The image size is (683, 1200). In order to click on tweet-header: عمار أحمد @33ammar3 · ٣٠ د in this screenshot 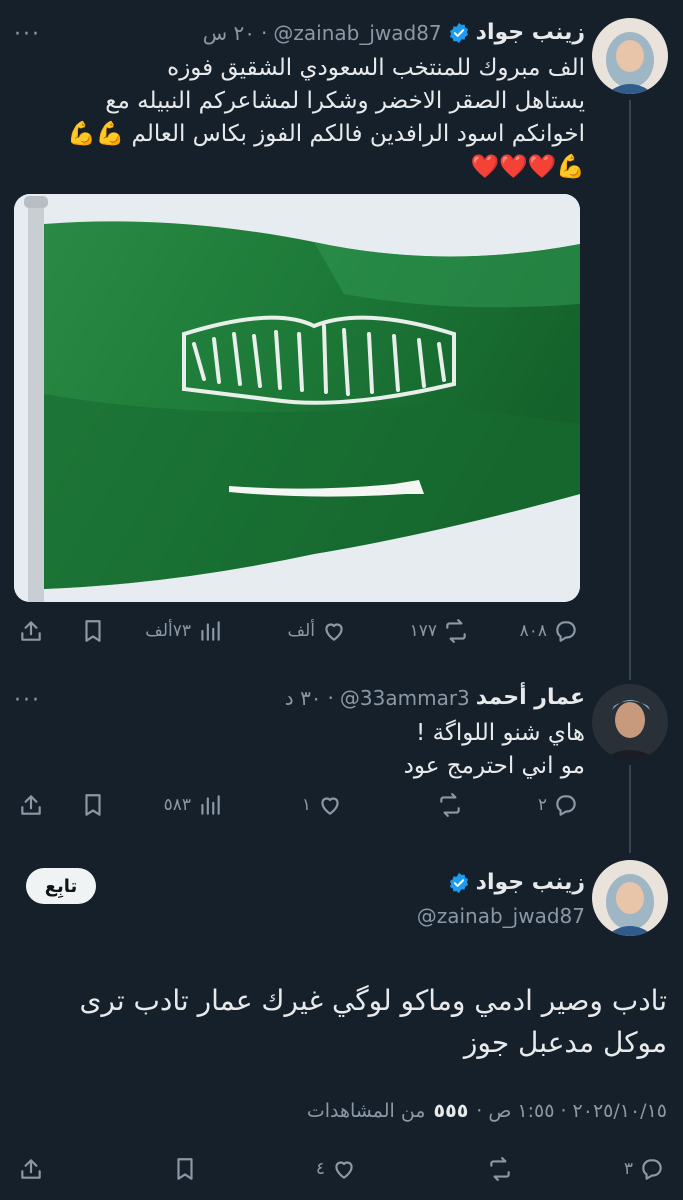, I will do `click(435, 697)`.